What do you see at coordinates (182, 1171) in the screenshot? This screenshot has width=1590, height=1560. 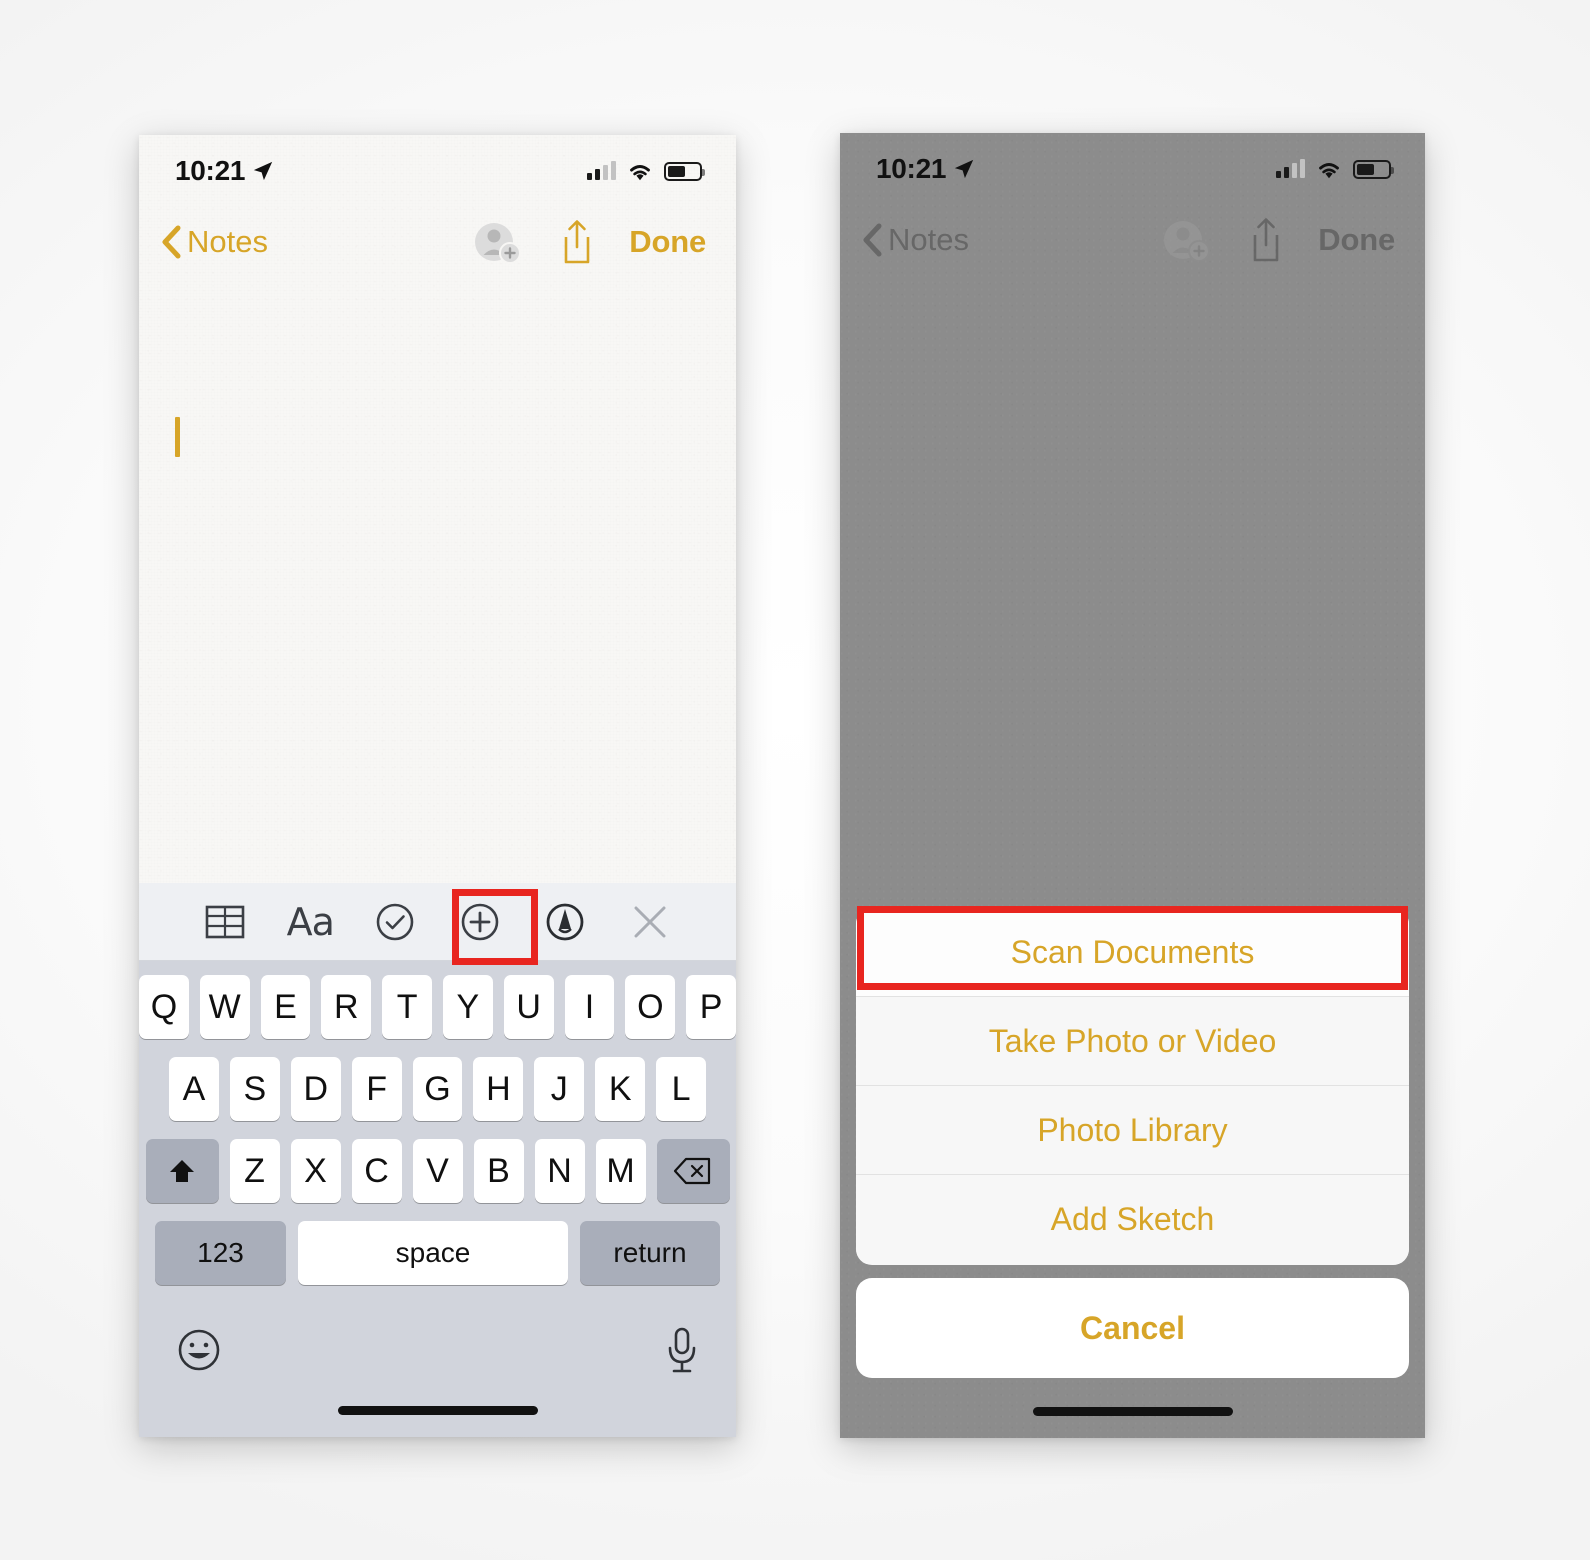 I see `shift-icon` at bounding box center [182, 1171].